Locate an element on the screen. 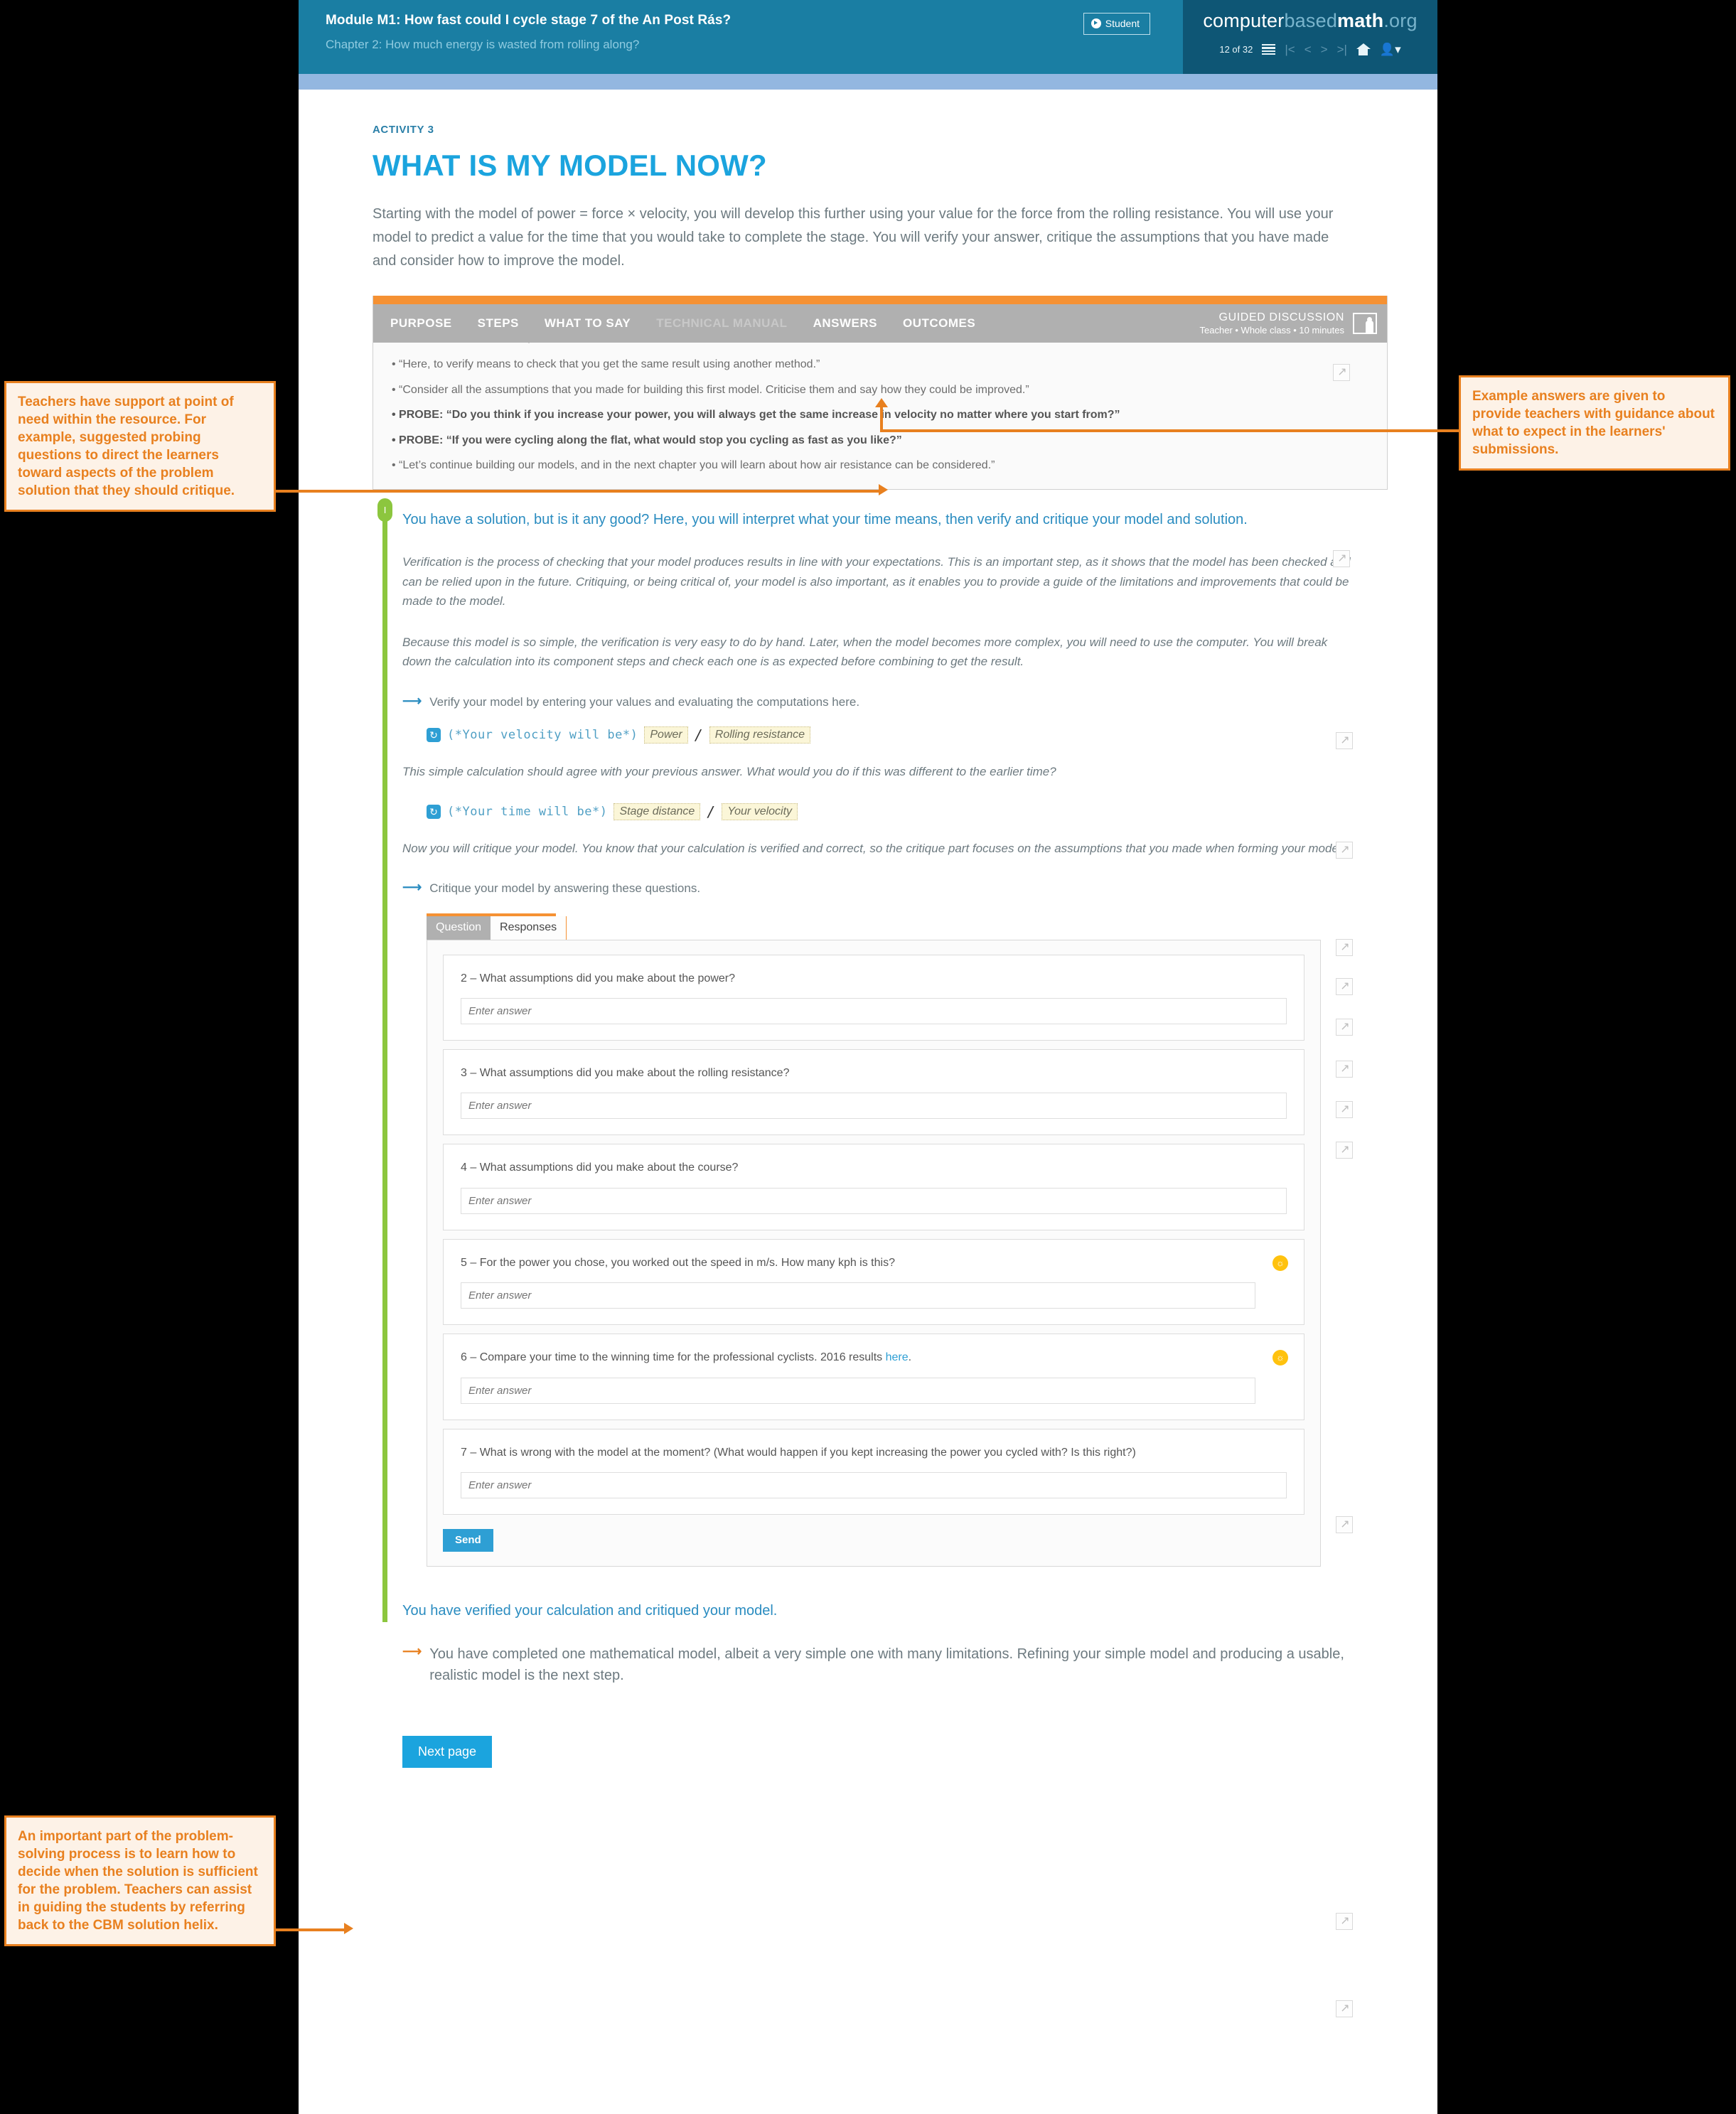 The height and width of the screenshot is (2114, 1736). formula-velocity-code: (*Your velocity will be*) is located at coordinates (542, 735).